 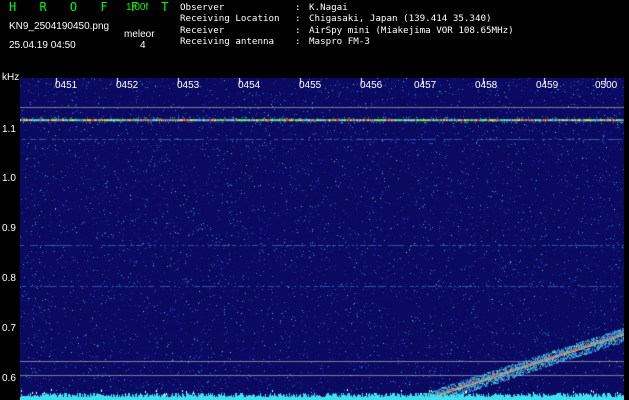 What do you see at coordinates (139, 34) in the screenshot?
I see `mode-label: meleor` at bounding box center [139, 34].